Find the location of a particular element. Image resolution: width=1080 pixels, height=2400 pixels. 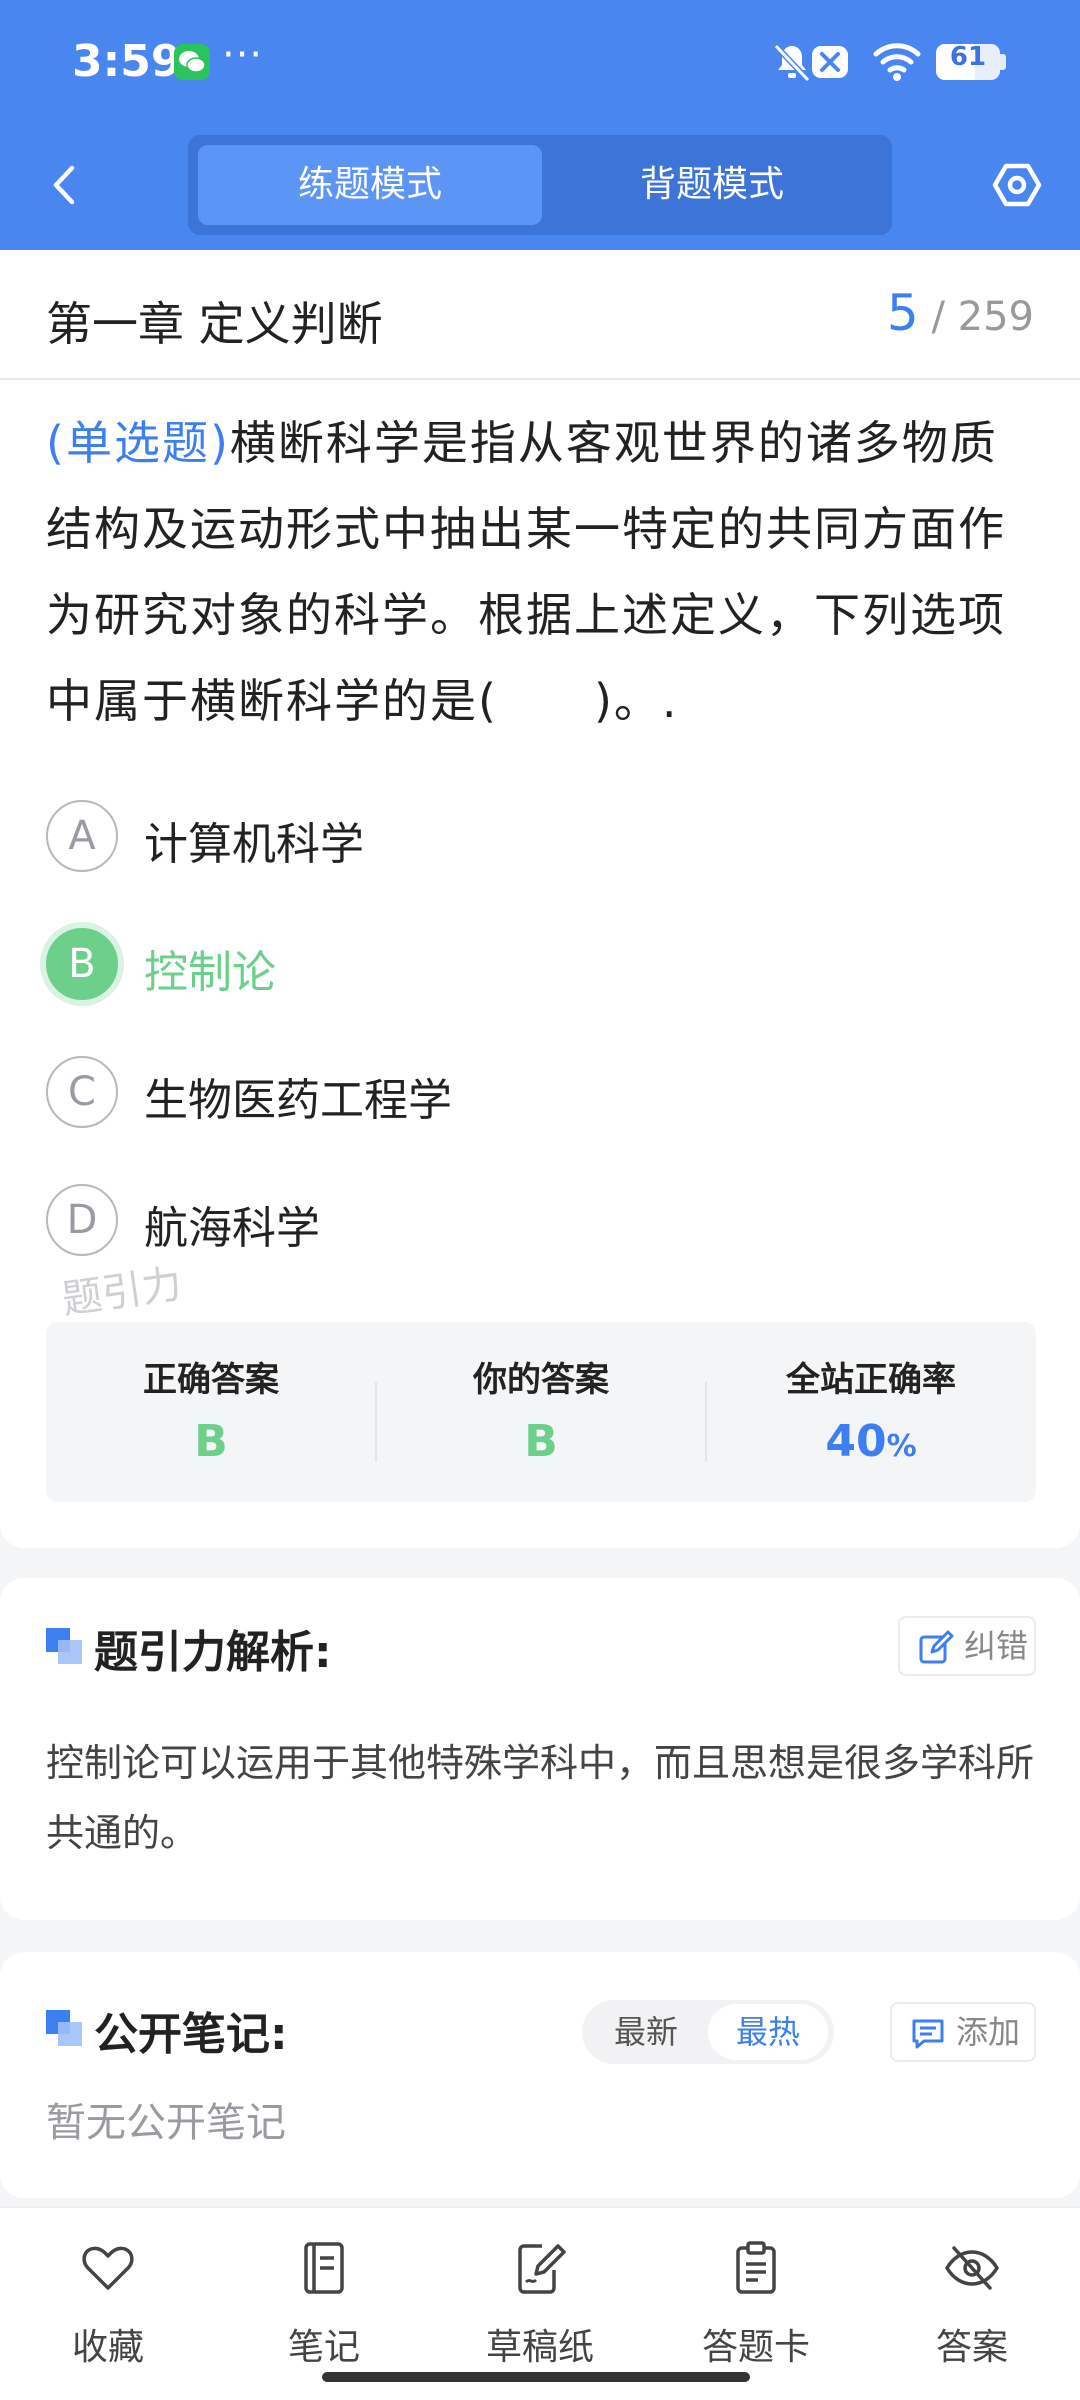

comment-icon is located at coordinates (928, 2034).